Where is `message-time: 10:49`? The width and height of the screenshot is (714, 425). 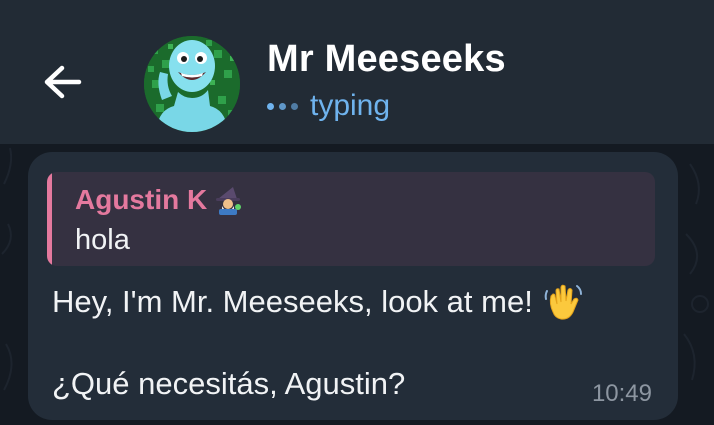 message-time: 10:49 is located at coordinates (621, 393).